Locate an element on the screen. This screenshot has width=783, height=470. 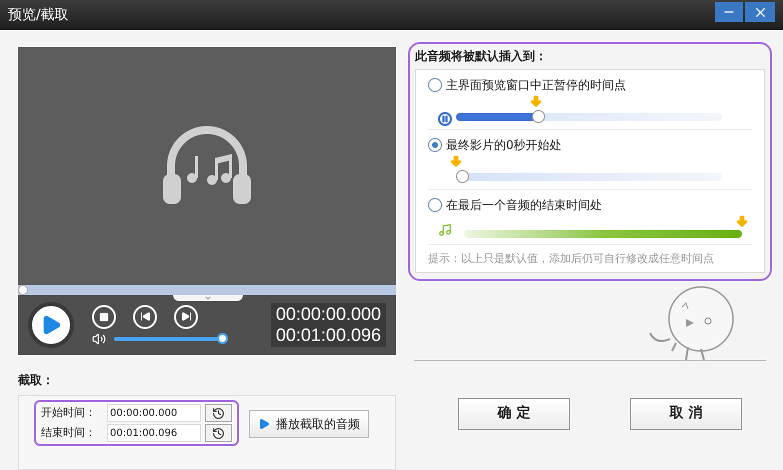
hint-text: 提示：以上只是默认值，添加后仍可自行修改成任意时间点 is located at coordinates (571, 259).